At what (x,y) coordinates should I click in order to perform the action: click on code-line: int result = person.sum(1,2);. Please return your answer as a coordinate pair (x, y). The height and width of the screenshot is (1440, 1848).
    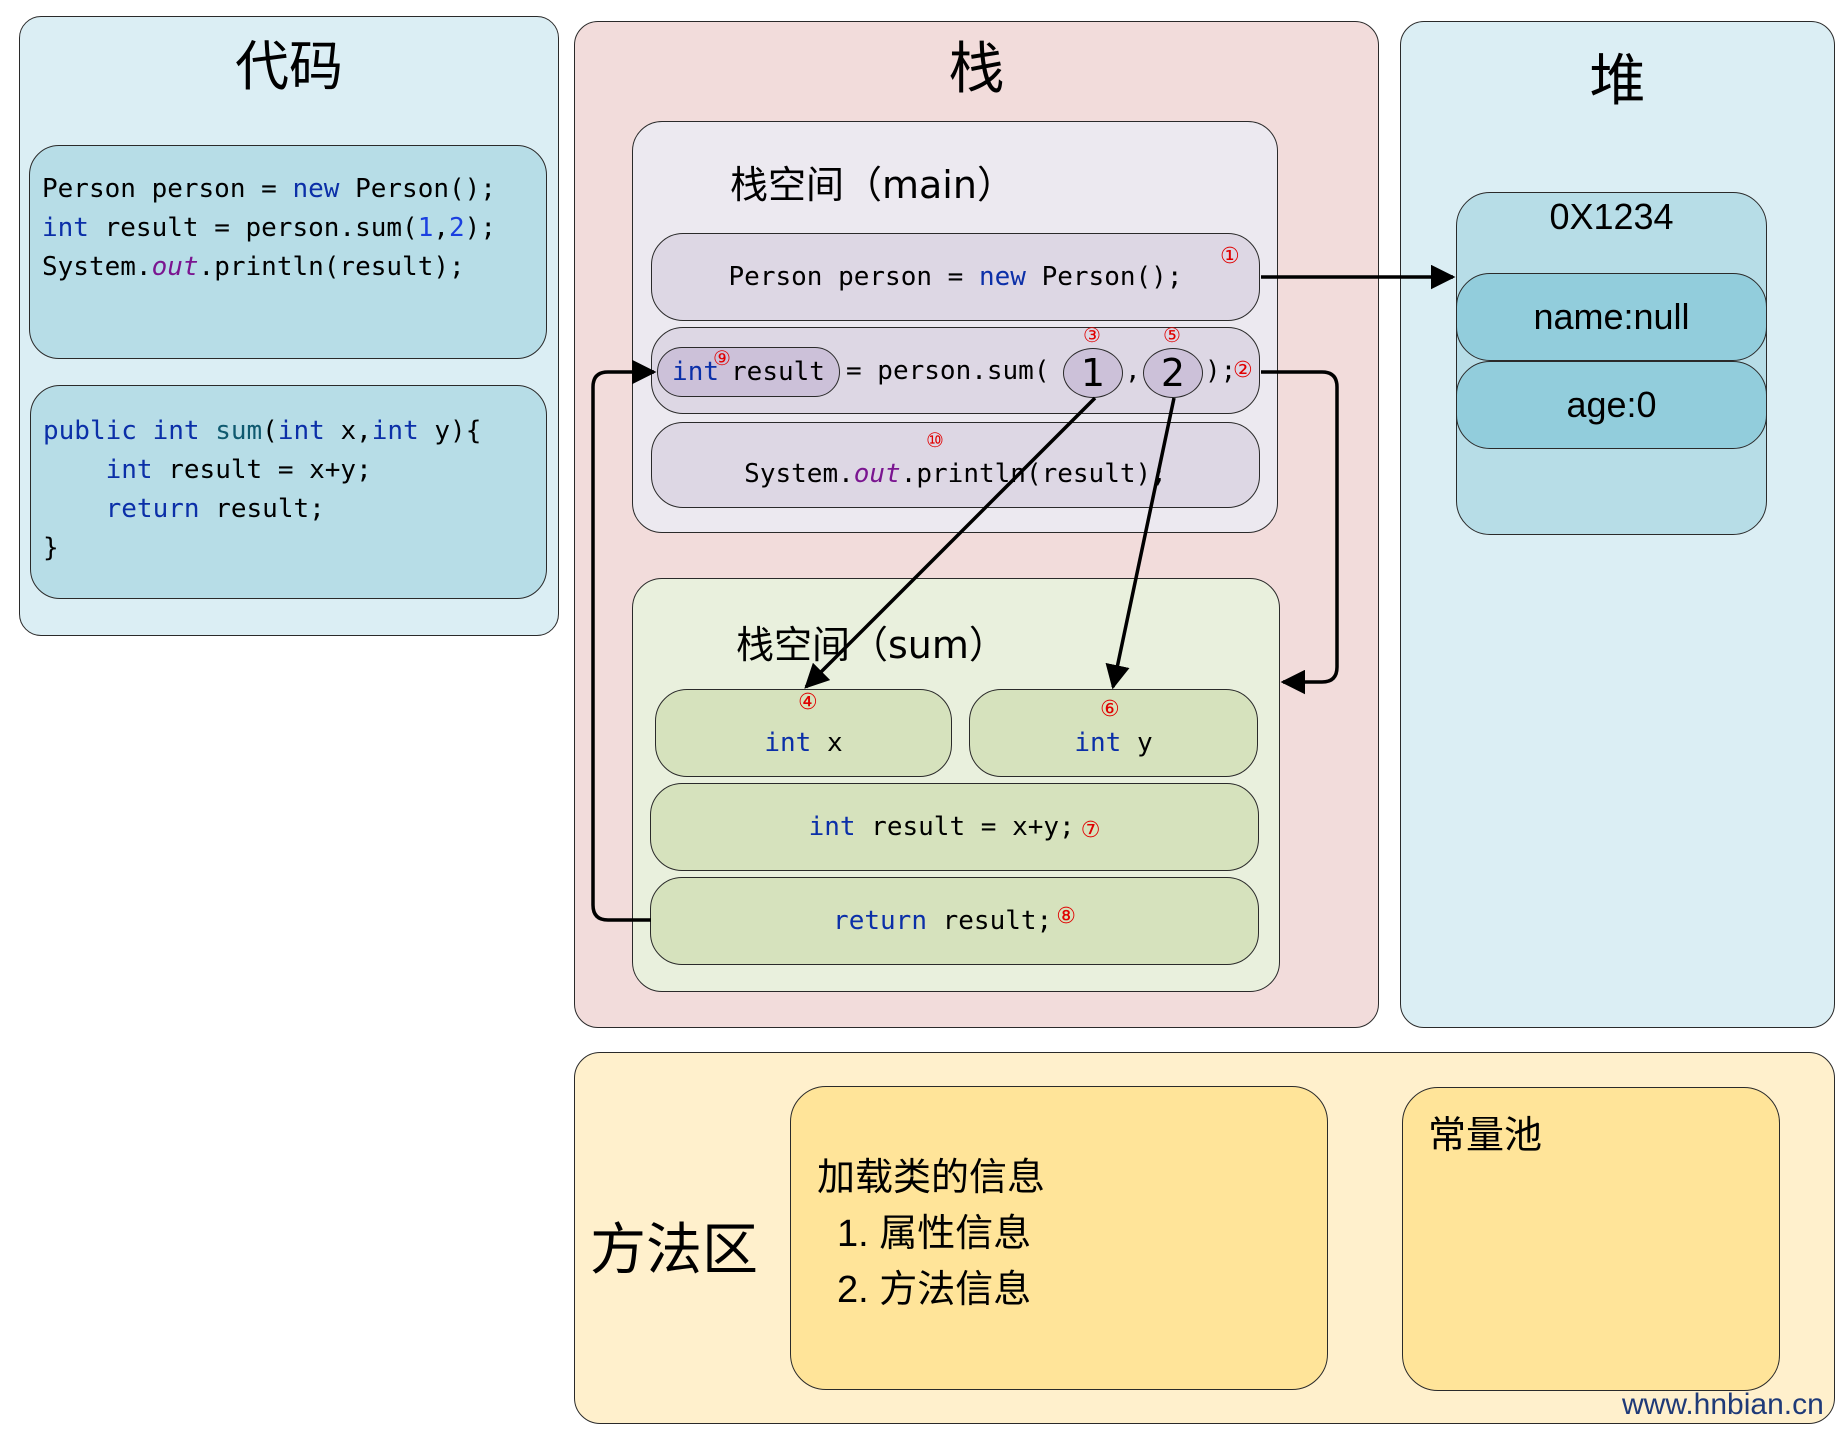
    Looking at the image, I should click on (269, 228).